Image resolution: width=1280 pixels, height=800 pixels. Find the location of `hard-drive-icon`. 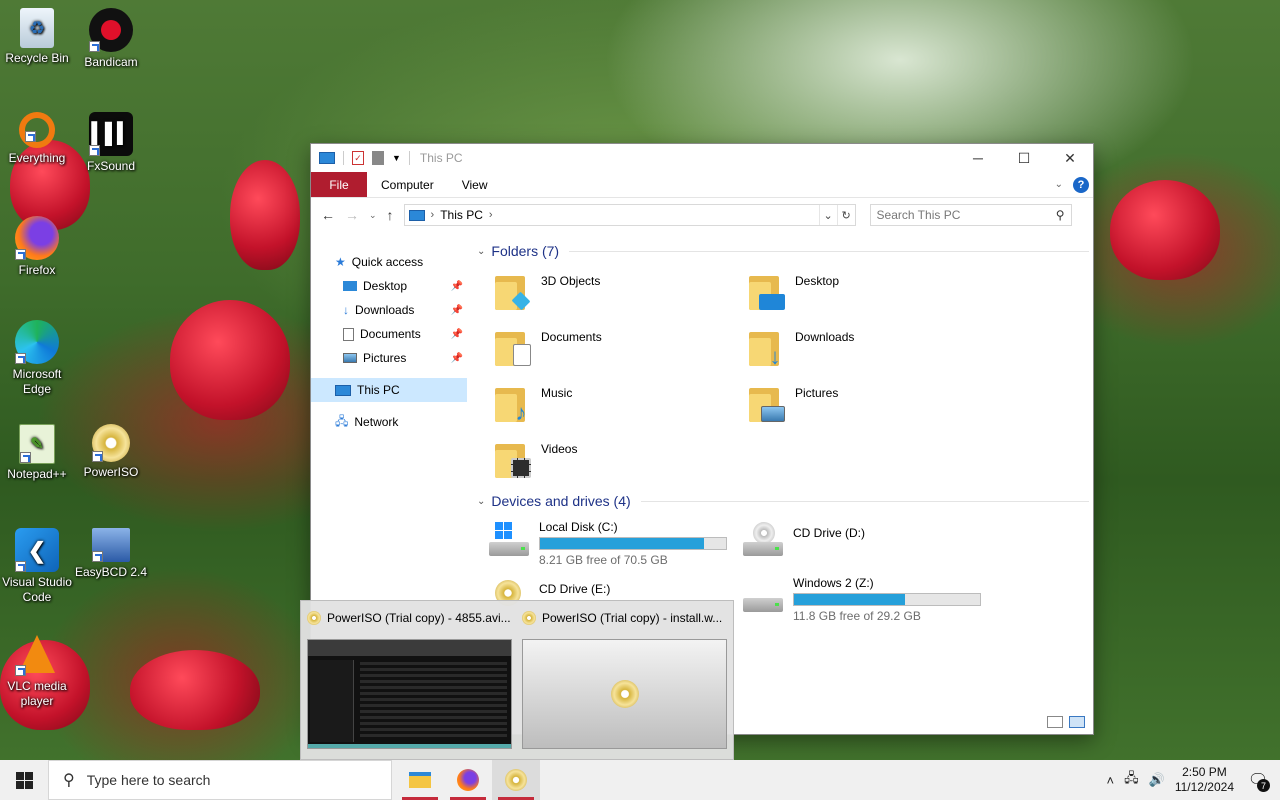

hard-drive-icon is located at coordinates (763, 596).